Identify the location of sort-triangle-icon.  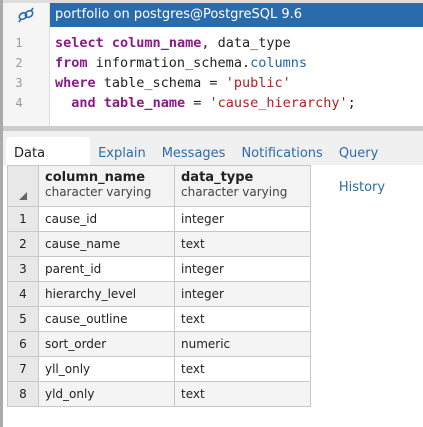
(23, 196).